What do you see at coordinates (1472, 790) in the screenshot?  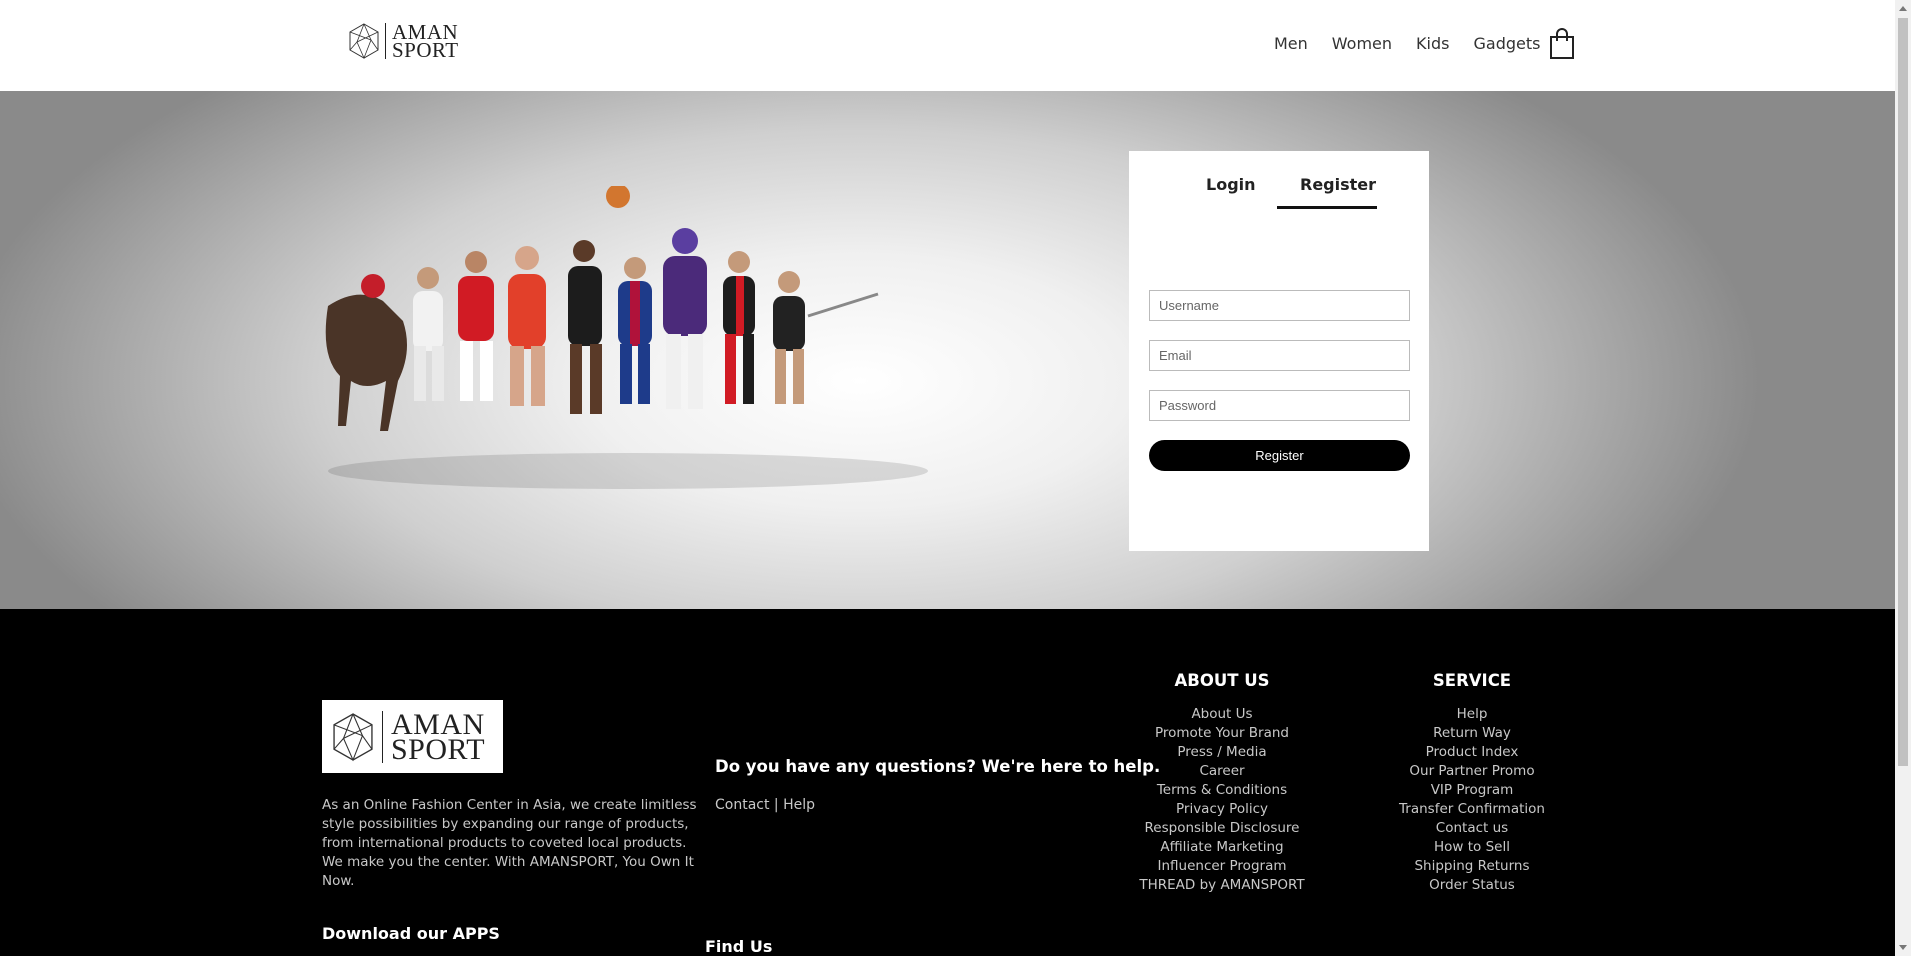 I see `service-link: VIP Program` at bounding box center [1472, 790].